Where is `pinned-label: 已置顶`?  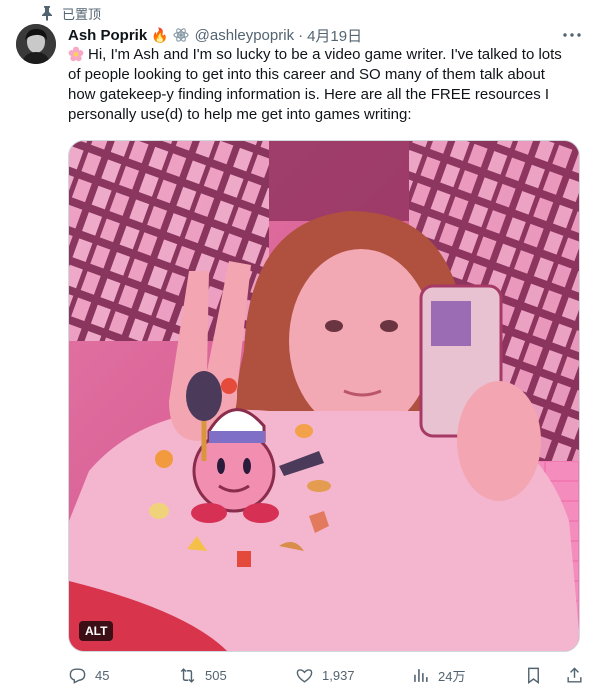 pinned-label: 已置顶 is located at coordinates (82, 14).